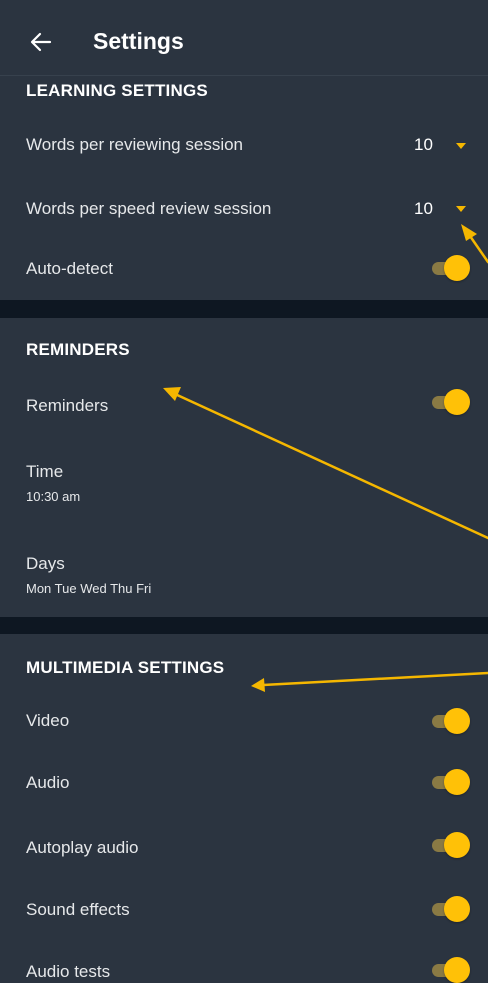 The image size is (488, 983). I want to click on words-per-speed-review-value: 10, so click(423, 209).